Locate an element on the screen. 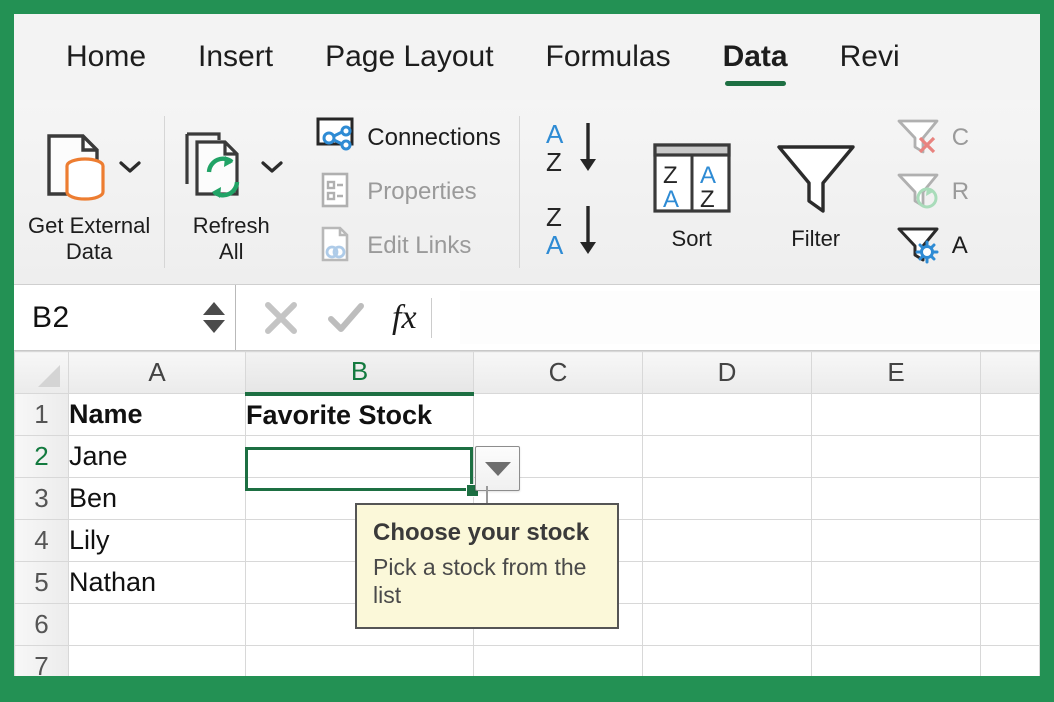 Image resolution: width=1054 pixels, height=702 pixels. cell-c1 is located at coordinates (558, 414).